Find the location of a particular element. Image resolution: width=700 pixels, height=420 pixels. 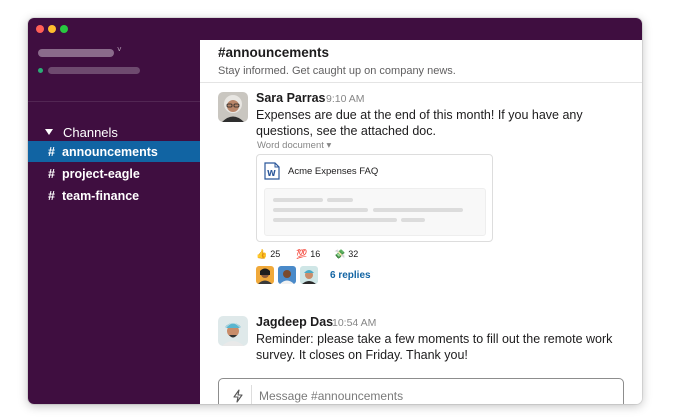

message-timestamp: 9:10 AM is located at coordinates (345, 99).